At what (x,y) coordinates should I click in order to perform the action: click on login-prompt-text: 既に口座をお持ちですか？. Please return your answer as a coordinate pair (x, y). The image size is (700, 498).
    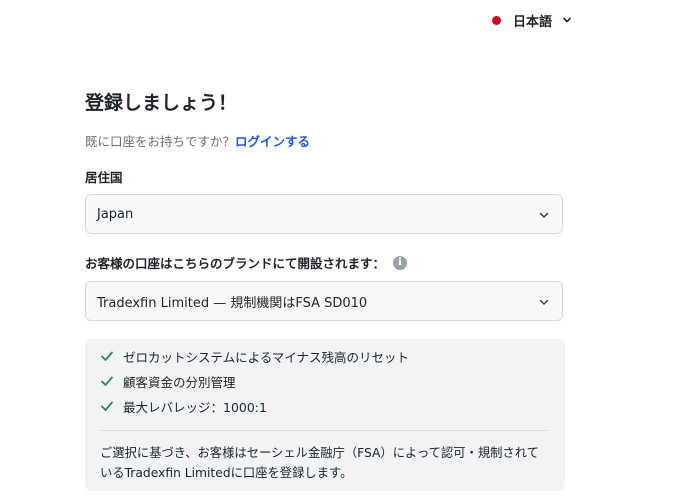
    Looking at the image, I should click on (160, 141).